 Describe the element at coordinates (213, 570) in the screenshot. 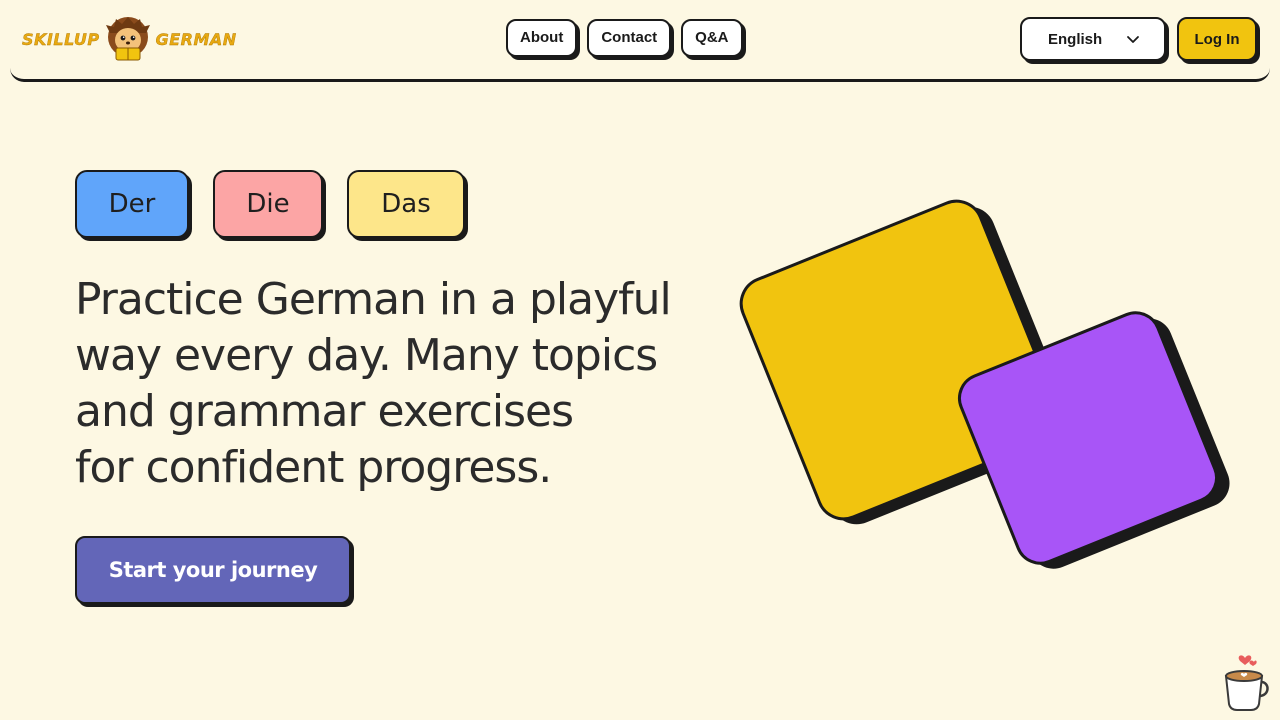

I see `start-journey-button: Start your journey` at that location.